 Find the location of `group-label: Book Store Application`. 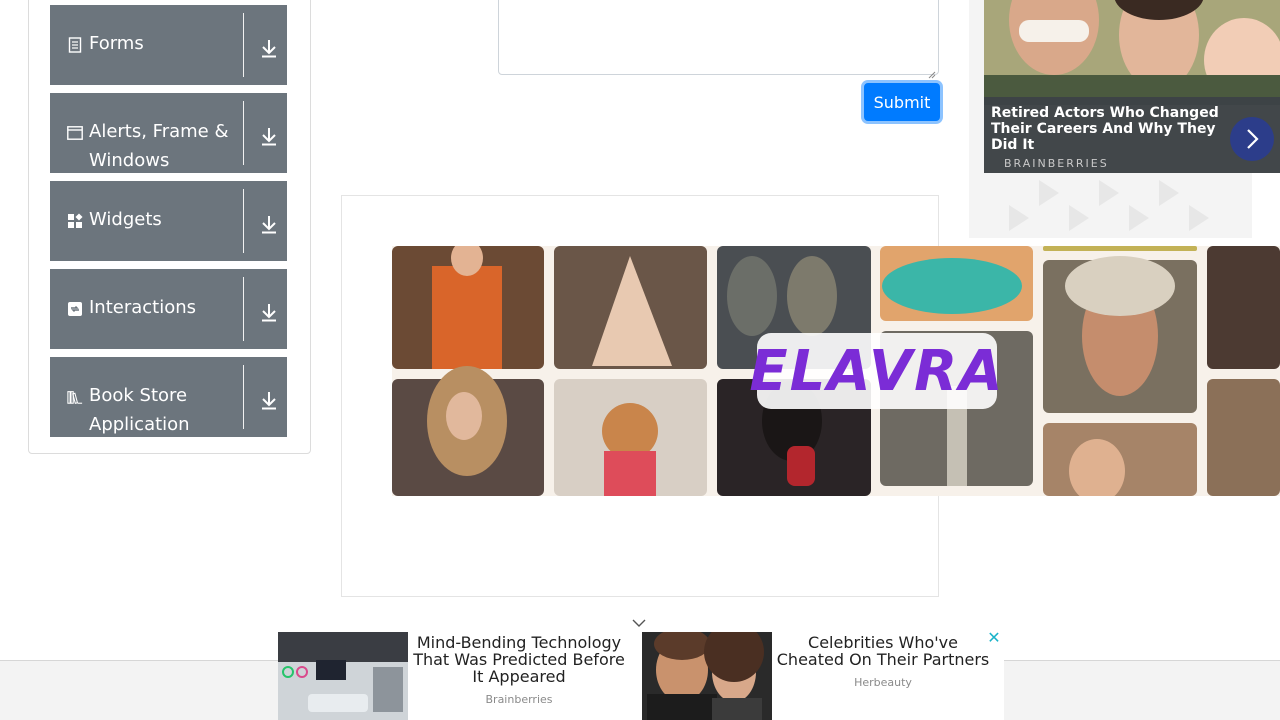

group-label: Book Store Application is located at coordinates (139, 410).